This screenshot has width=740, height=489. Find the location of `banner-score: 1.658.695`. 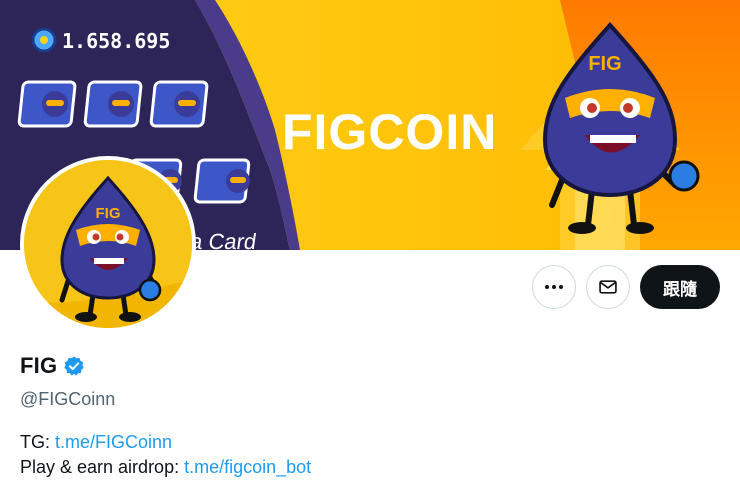

banner-score: 1.658.695 is located at coordinates (116, 41).